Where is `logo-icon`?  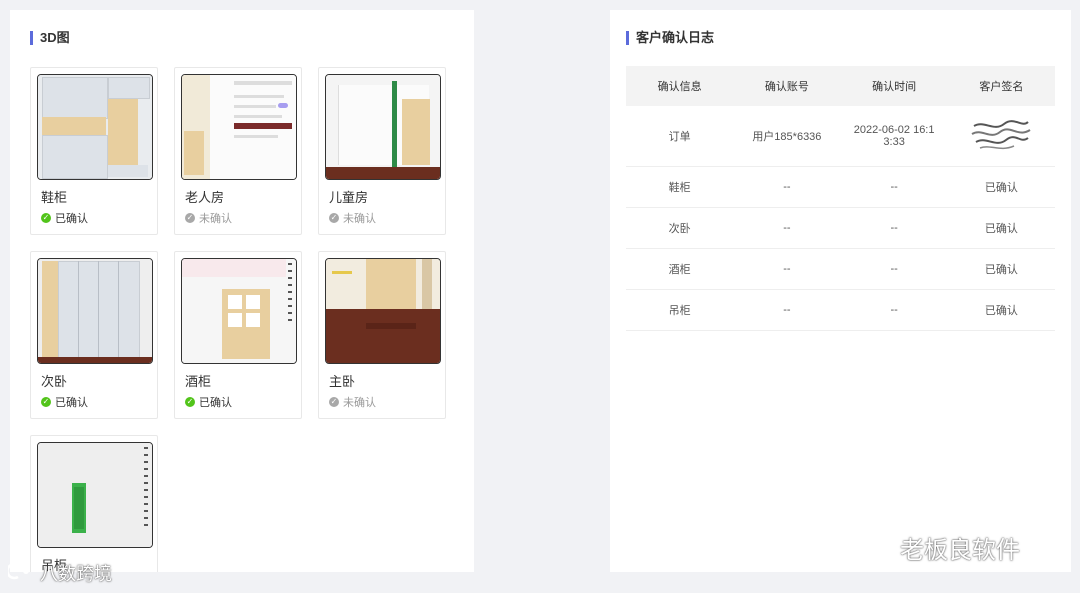
logo-icon is located at coordinates (20, 573).